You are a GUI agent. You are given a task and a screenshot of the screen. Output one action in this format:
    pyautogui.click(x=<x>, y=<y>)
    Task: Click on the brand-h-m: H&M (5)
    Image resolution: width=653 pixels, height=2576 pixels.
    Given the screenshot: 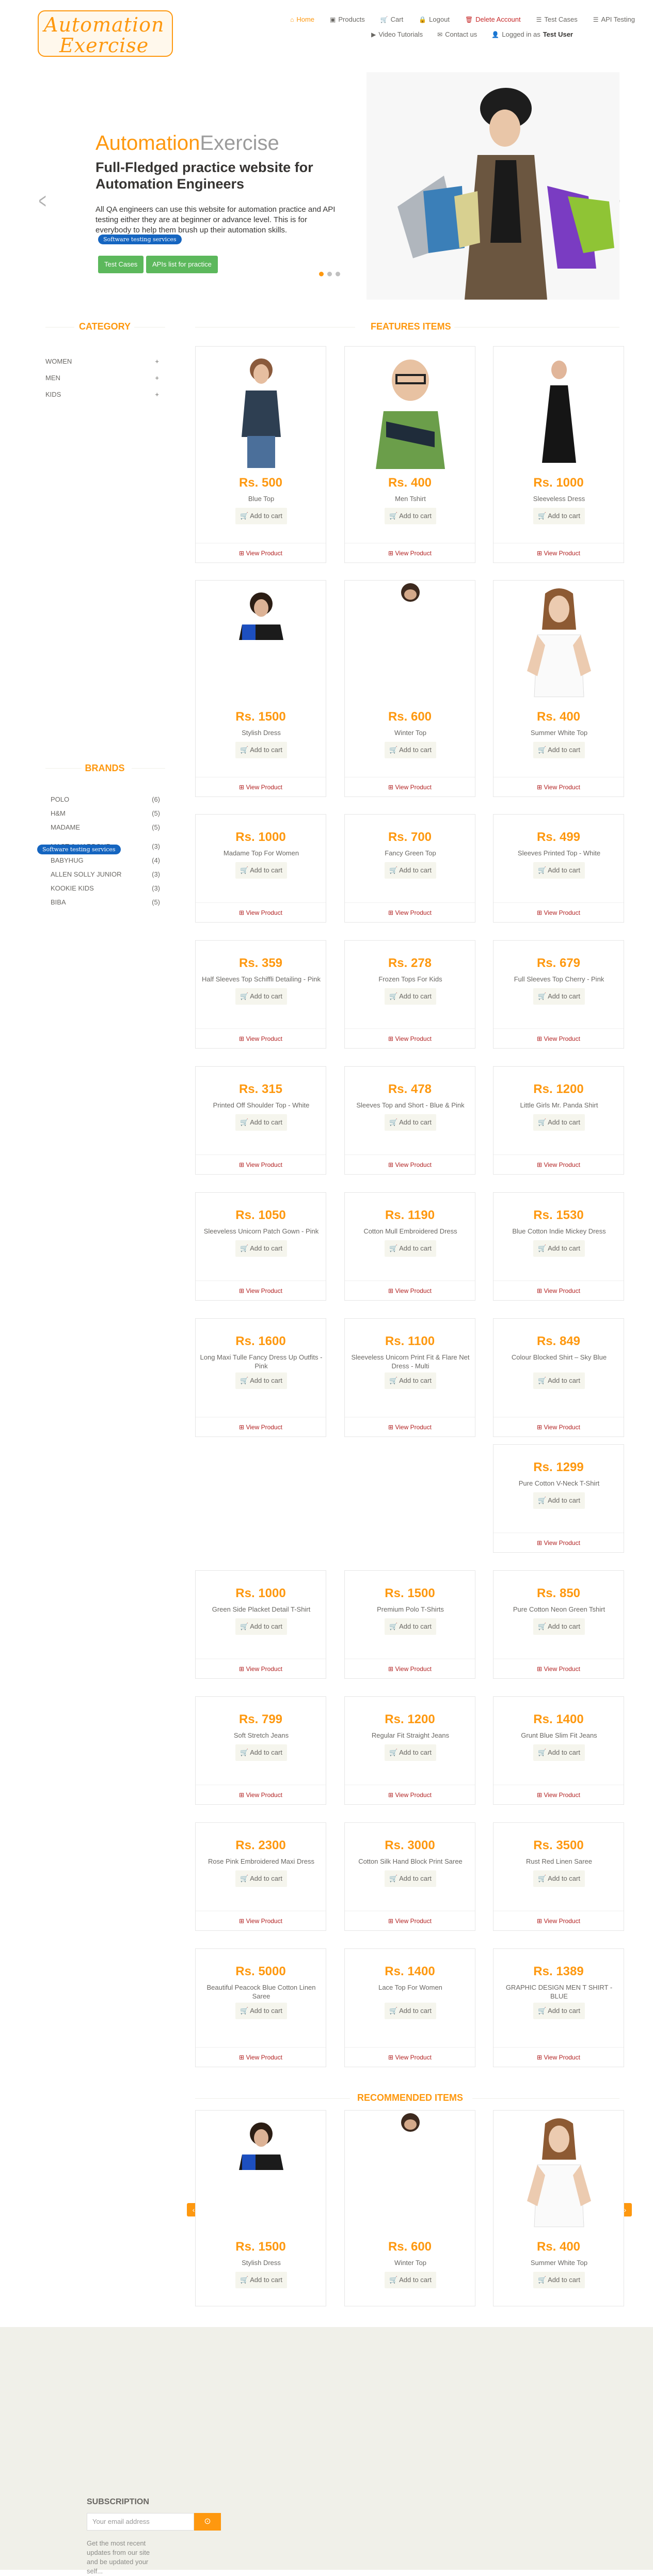 What is the action you would take?
    pyautogui.click(x=106, y=813)
    